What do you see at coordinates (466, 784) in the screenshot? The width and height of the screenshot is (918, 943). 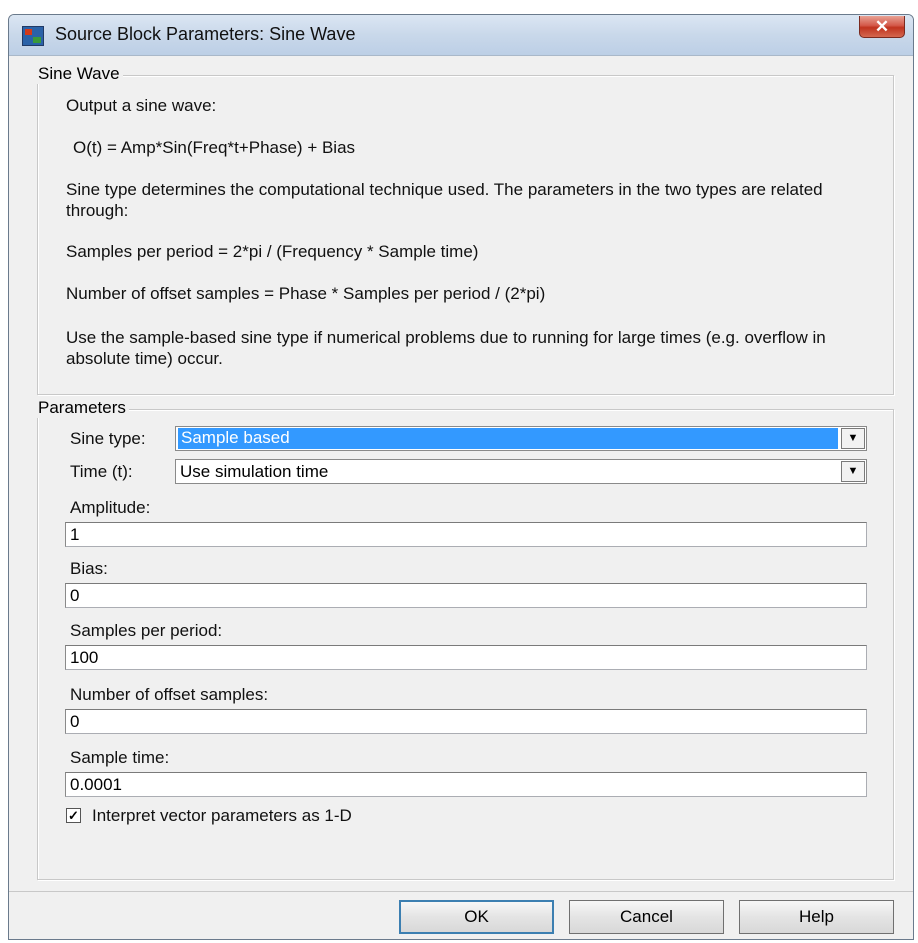 I see `sample-time-input: 0.0001` at bounding box center [466, 784].